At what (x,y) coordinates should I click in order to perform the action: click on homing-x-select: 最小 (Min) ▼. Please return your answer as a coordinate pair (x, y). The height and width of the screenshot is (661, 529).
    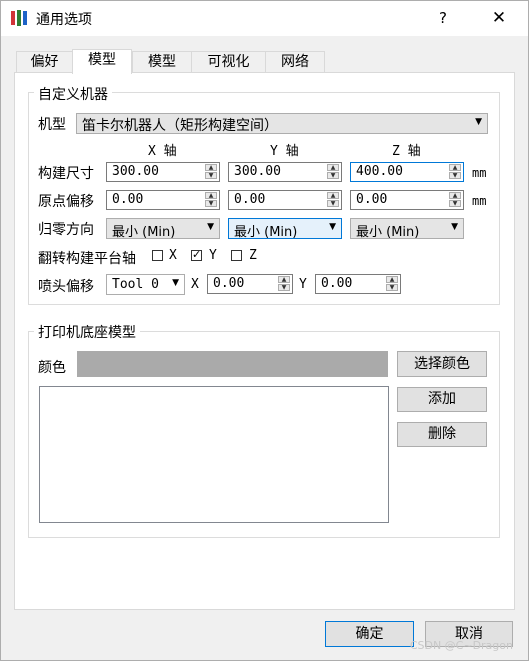
    Looking at the image, I should click on (163, 229).